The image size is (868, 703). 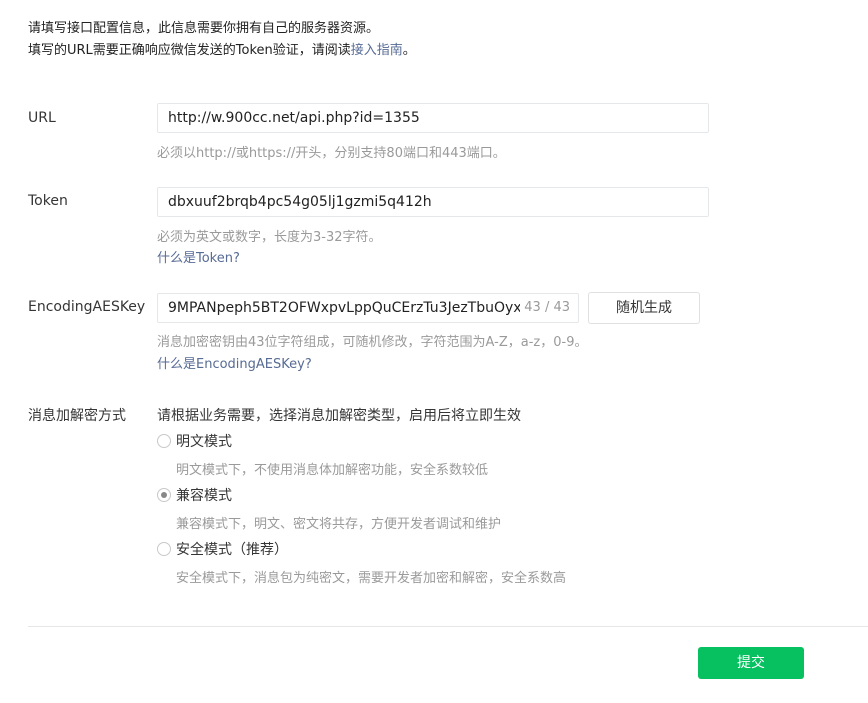 I want to click on radio-compatible-mode: 兼容模式, so click(x=194, y=495).